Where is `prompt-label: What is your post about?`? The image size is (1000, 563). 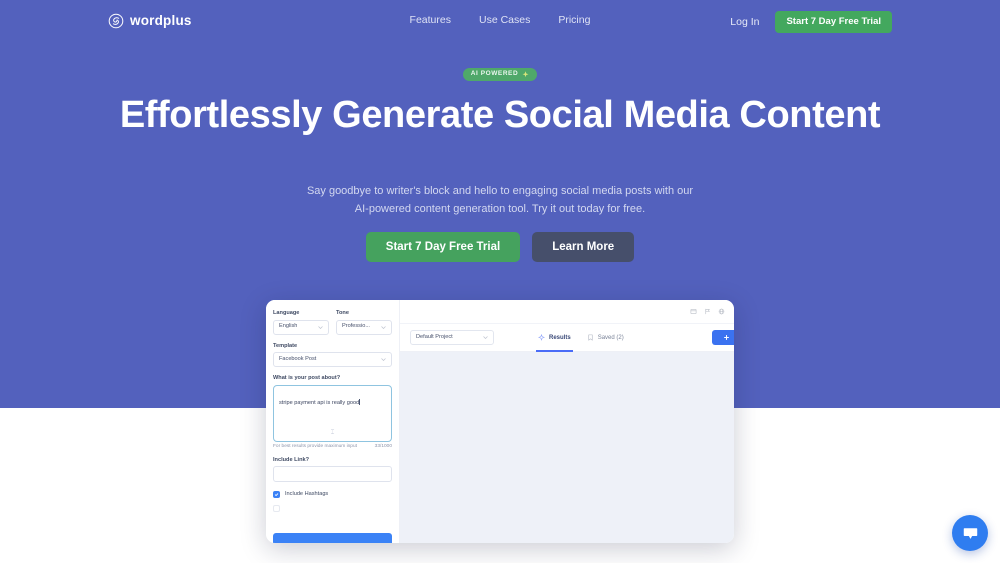
prompt-label: What is your post about? is located at coordinates (307, 378).